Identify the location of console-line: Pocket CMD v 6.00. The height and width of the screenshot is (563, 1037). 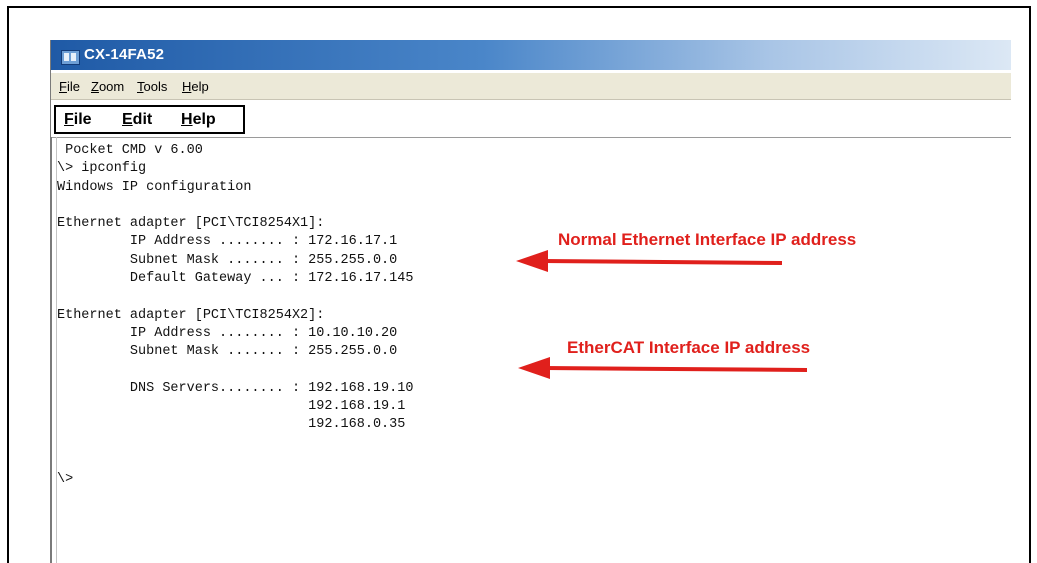
(130, 150).